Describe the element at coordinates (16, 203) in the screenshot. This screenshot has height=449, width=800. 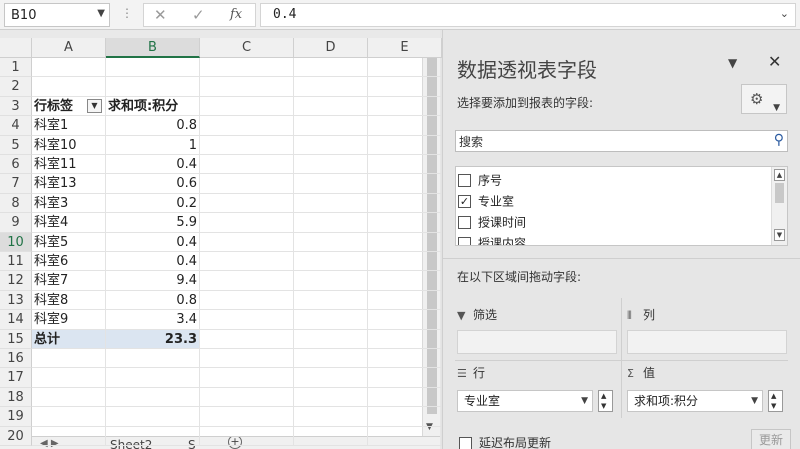
I see `row-header-8: 8` at that location.